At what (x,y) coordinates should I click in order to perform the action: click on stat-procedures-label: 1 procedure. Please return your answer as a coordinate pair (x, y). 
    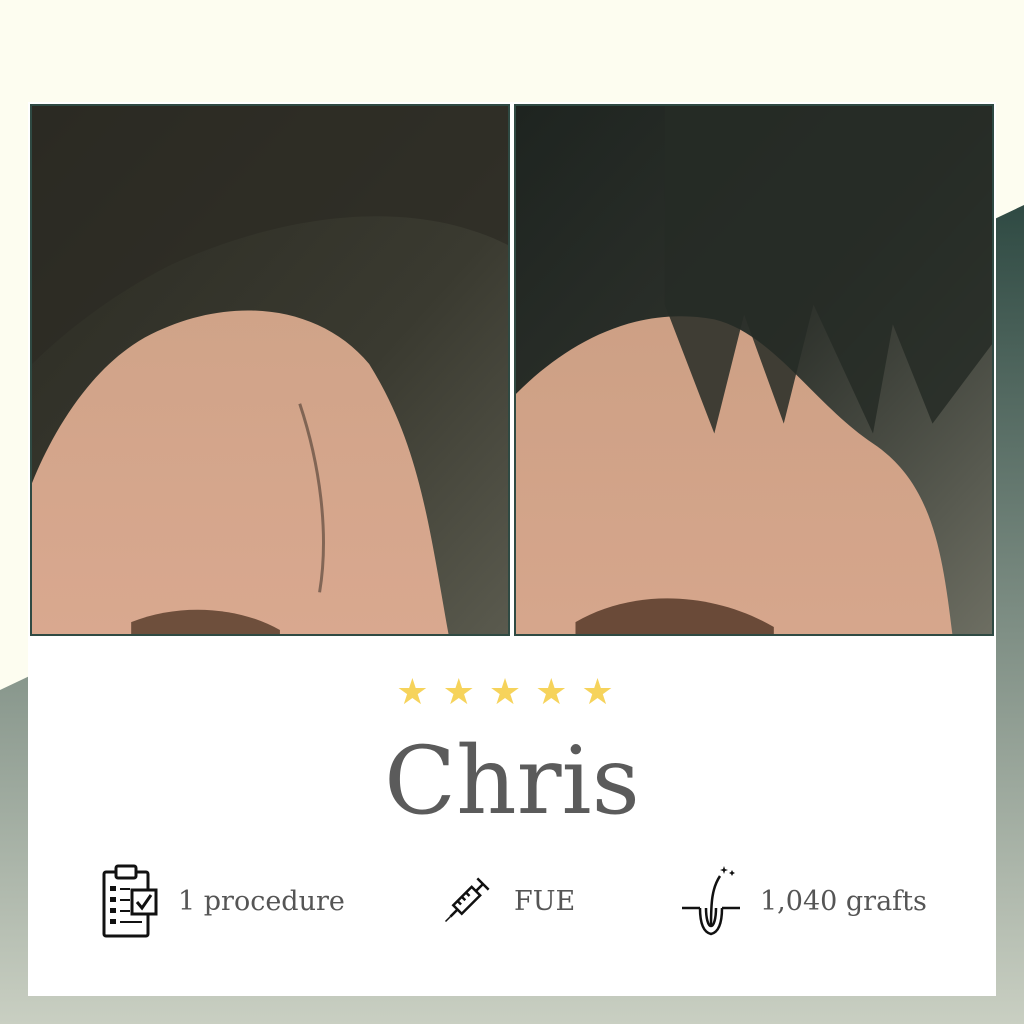
    Looking at the image, I should click on (261, 901).